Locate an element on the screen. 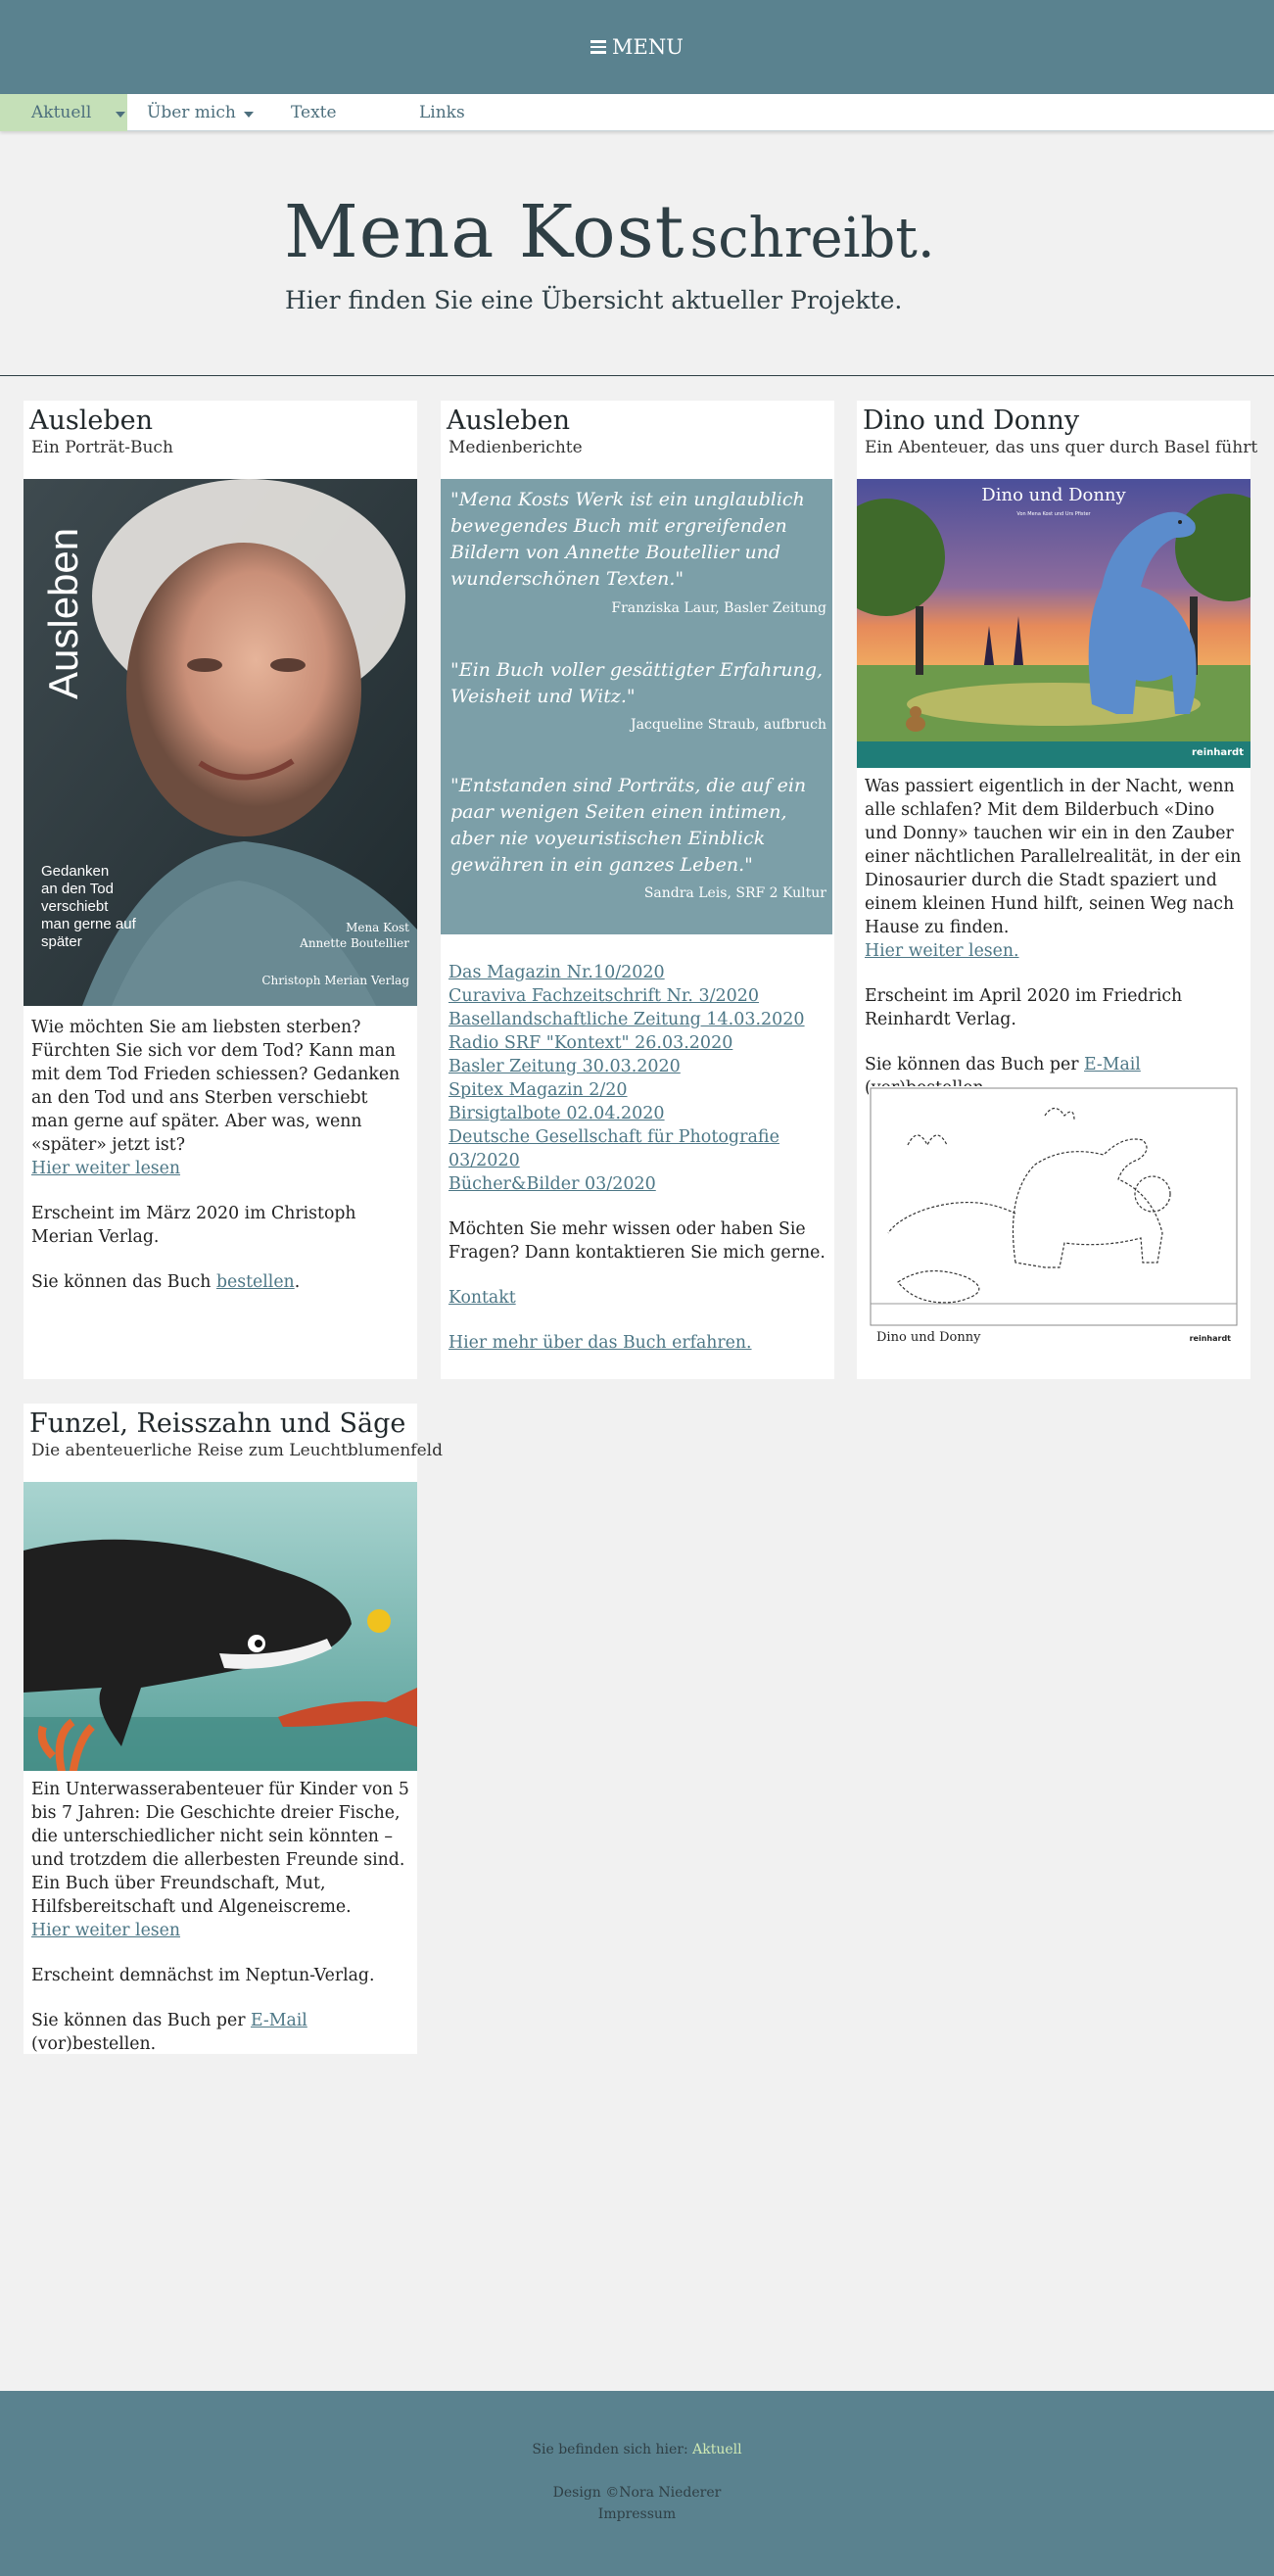 The width and height of the screenshot is (1274, 2576). card-title: Funzel, Reisszahn und Säge is located at coordinates (217, 1423).